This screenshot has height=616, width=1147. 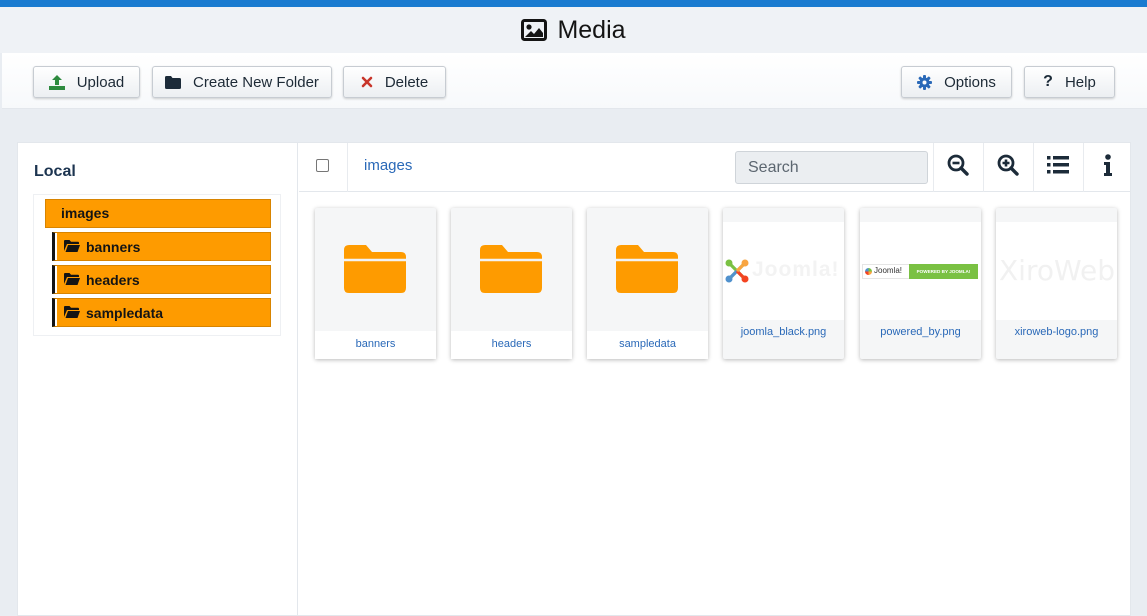 I want to click on delete-button: Delete, so click(x=394, y=82).